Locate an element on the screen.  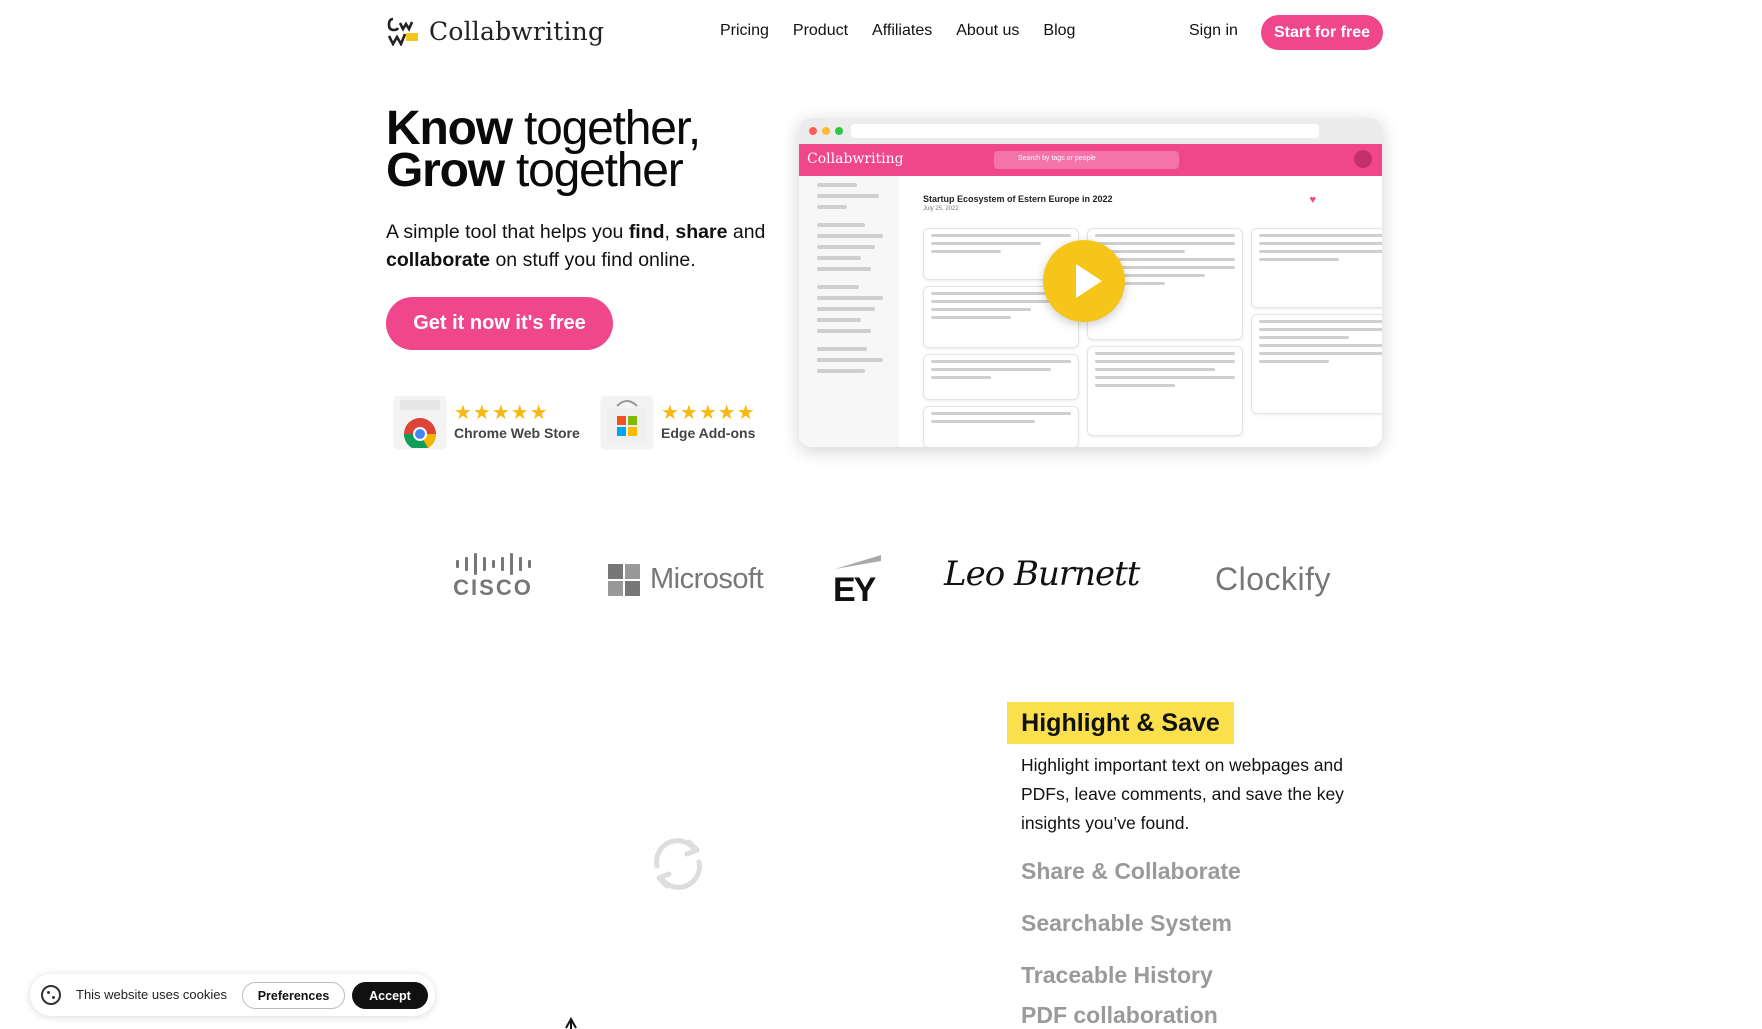
hero-sub-text: and is located at coordinates (746, 232).